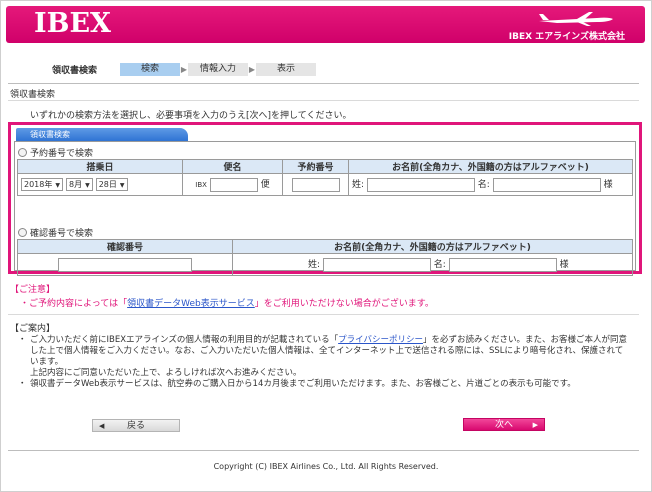  I want to click on year-select: 2018年 ▼, so click(42, 184).